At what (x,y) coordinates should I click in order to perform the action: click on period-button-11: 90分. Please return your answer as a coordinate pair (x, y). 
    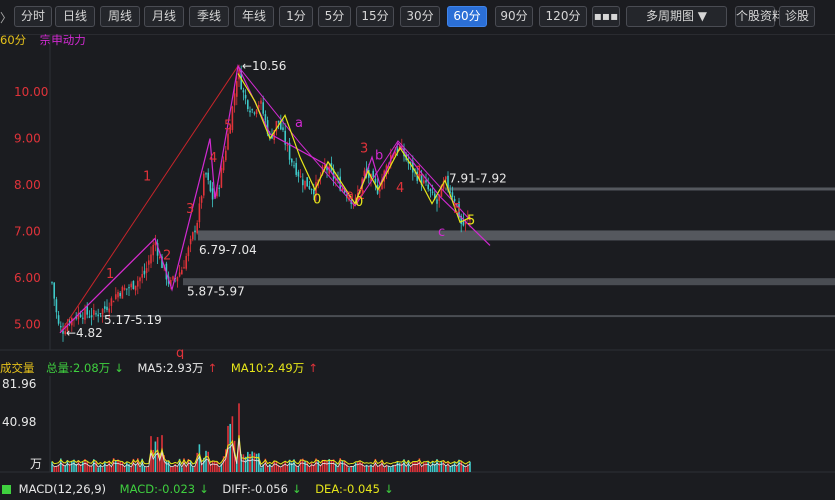
    Looking at the image, I should click on (514, 16).